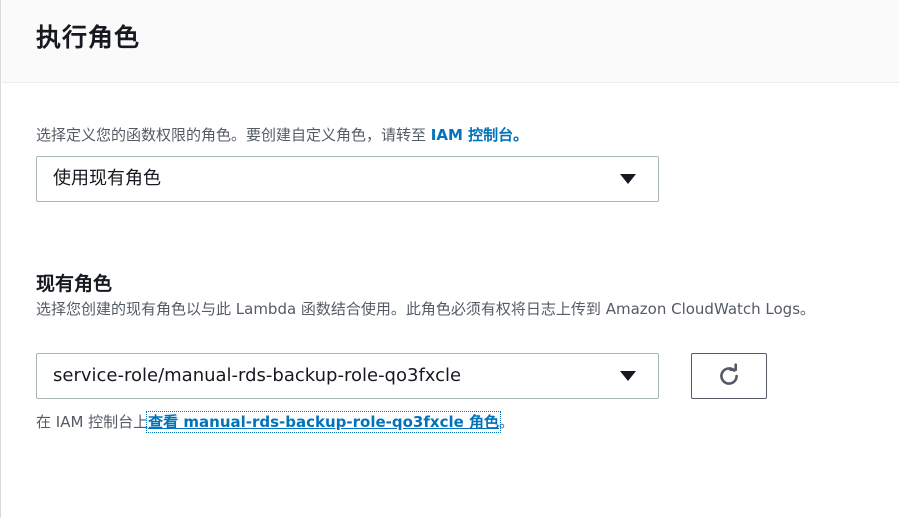 Image resolution: width=899 pixels, height=518 pixels. Describe the element at coordinates (92, 422) in the screenshot. I see `view-role-prefix: 在 IAM 控制台上` at that location.